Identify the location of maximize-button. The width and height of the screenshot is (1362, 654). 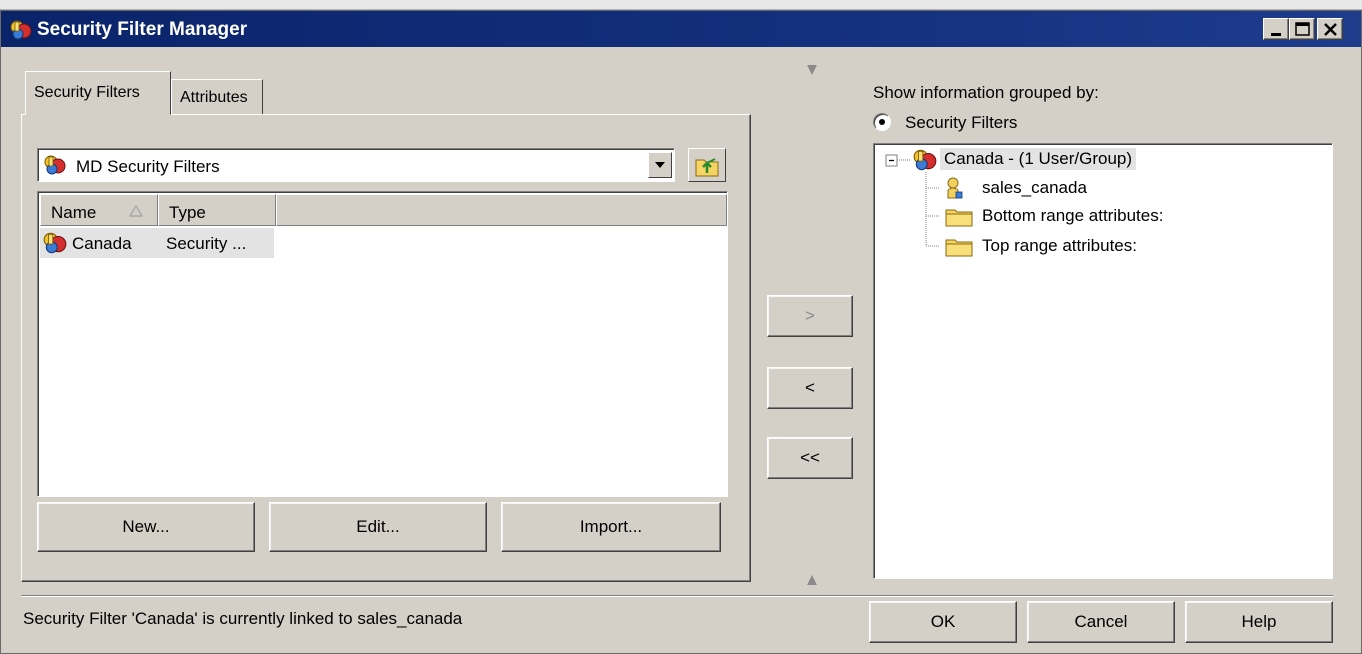
(1302, 29).